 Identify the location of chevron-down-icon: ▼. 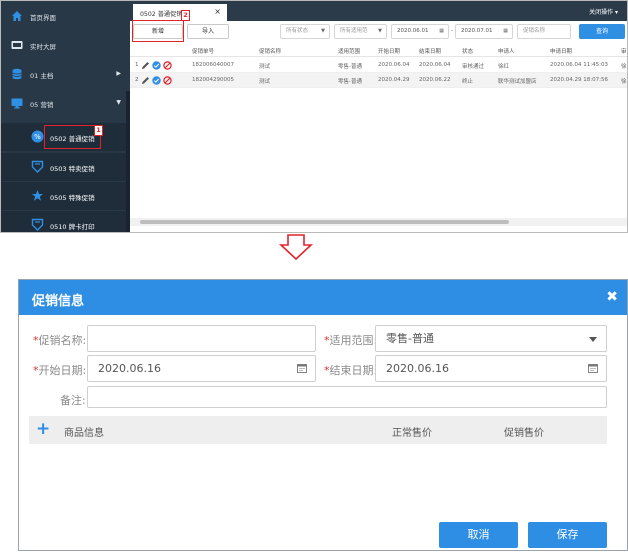
(118, 102).